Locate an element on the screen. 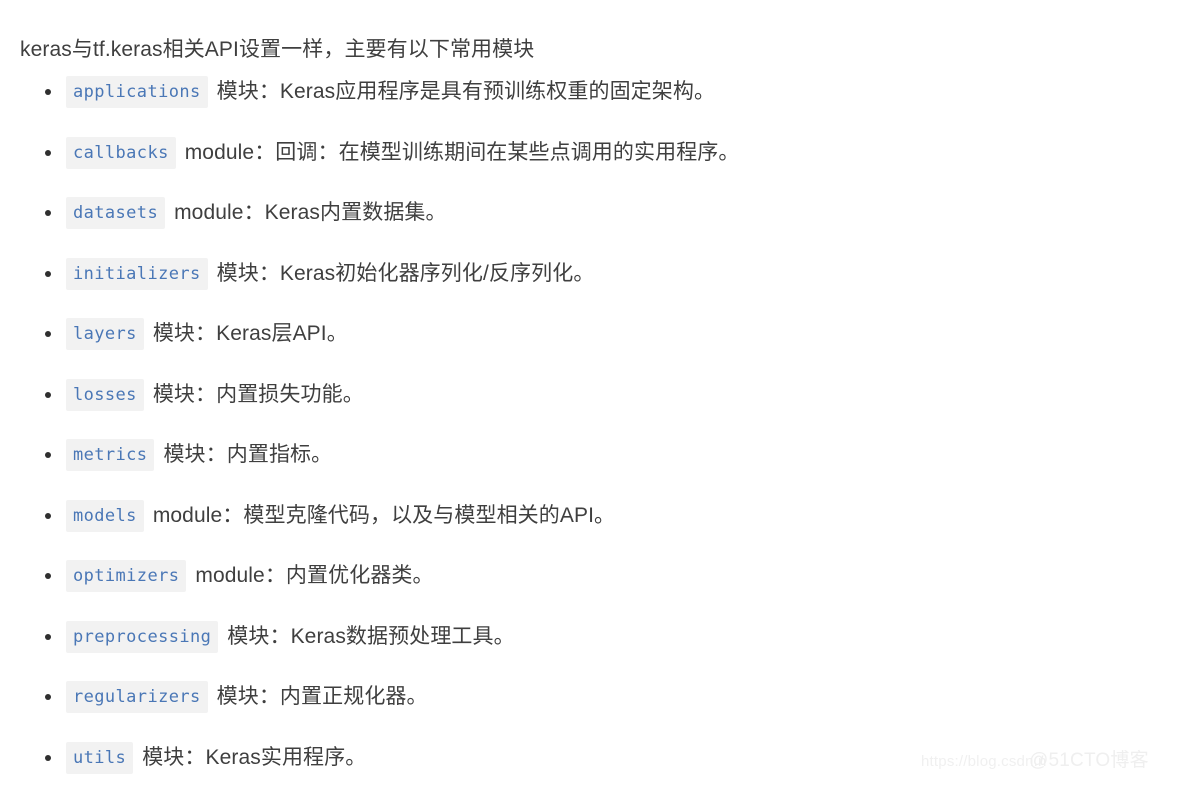  module-description: 模块：内置损失功能。 is located at coordinates (258, 395).